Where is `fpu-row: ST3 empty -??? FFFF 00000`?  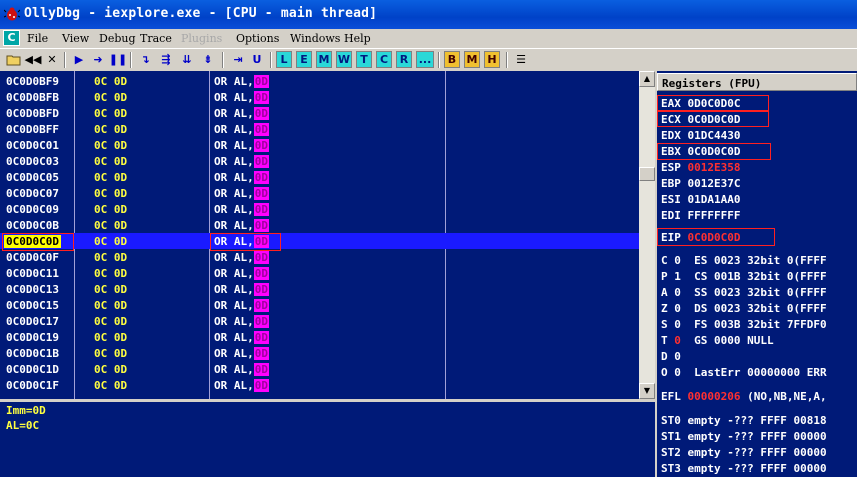 fpu-row: ST3 empty -??? FFFF 00000 is located at coordinates (744, 468).